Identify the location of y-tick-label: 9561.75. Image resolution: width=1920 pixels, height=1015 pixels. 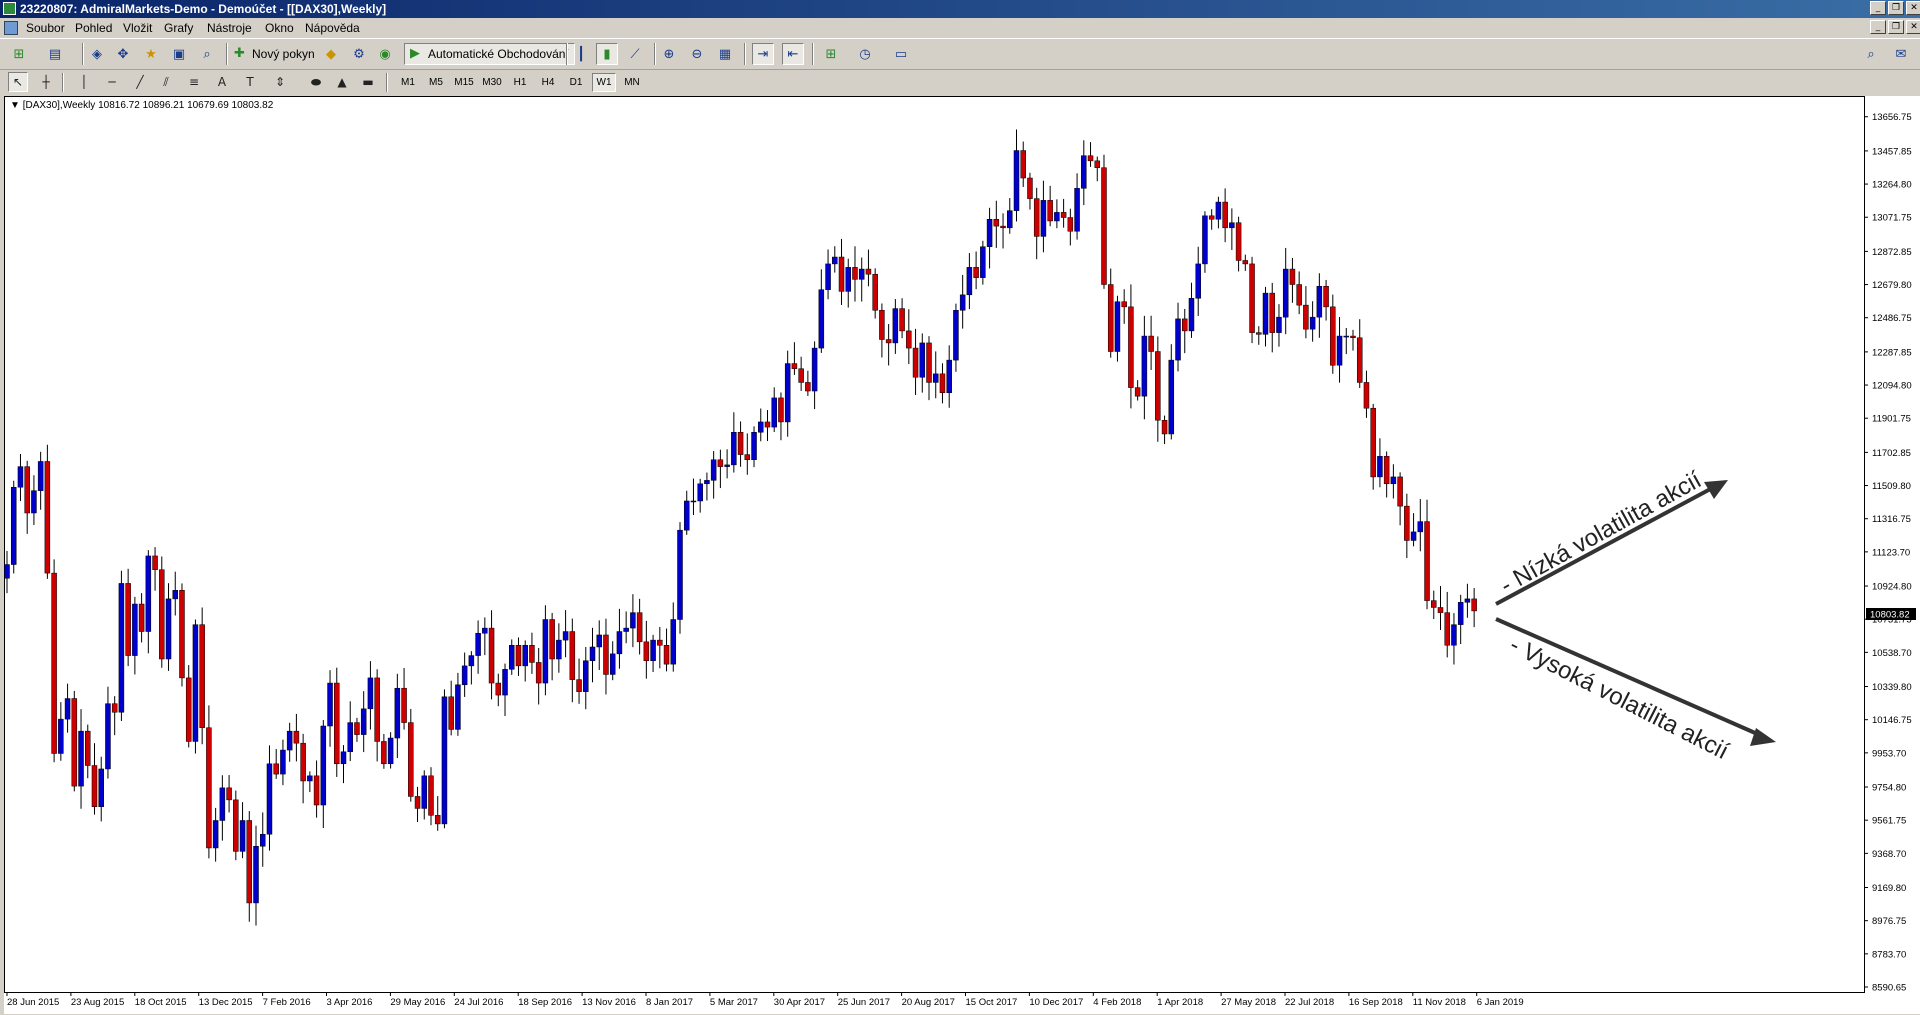
(1889, 821).